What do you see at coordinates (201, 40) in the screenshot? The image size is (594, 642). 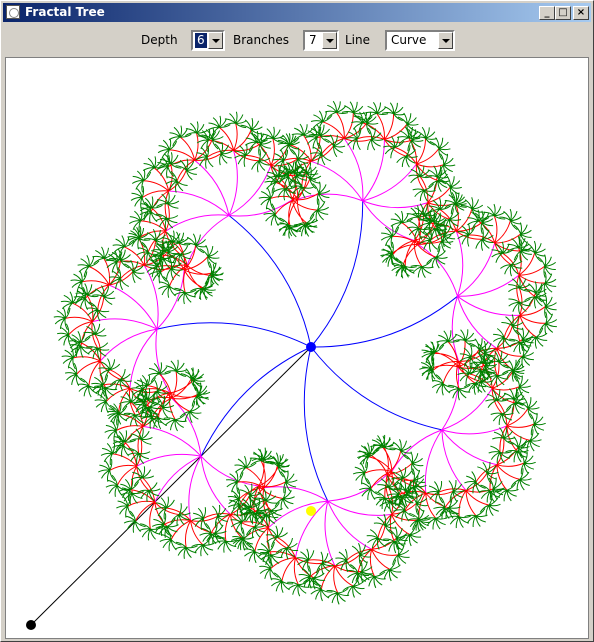 I see `depth-value: 6` at bounding box center [201, 40].